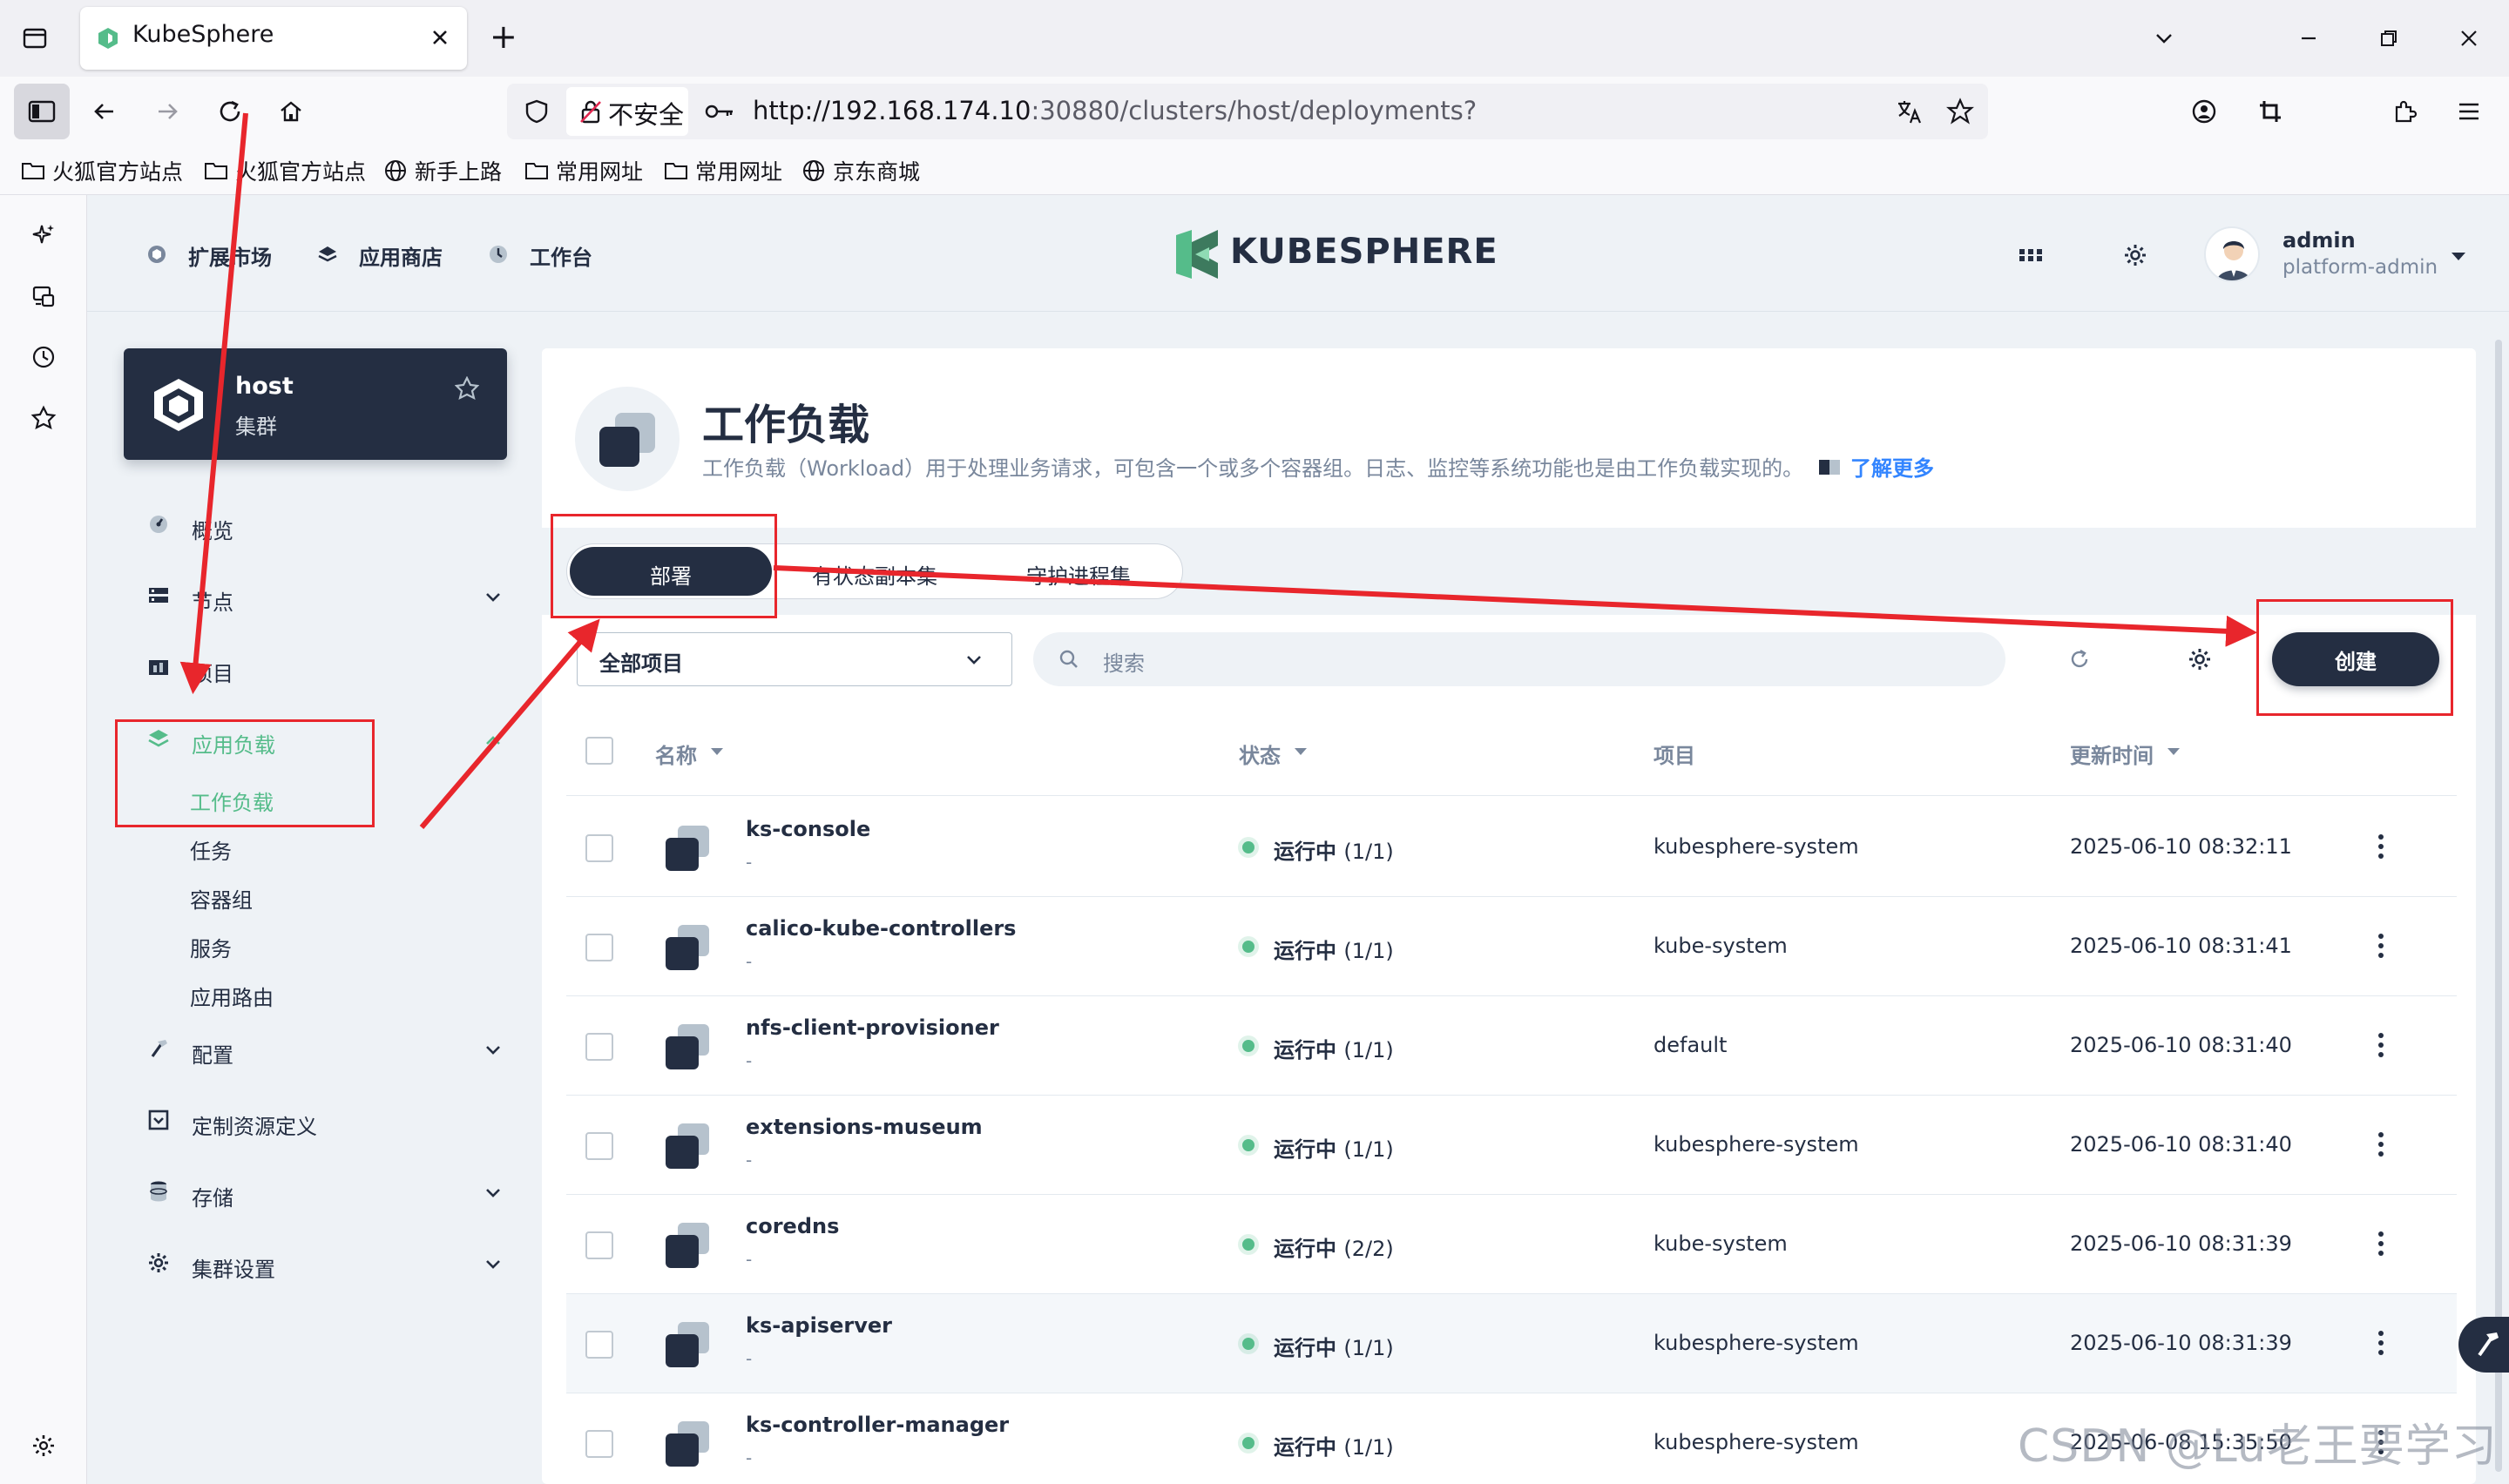 This screenshot has width=2509, height=1484. What do you see at coordinates (819, 1325) in the screenshot?
I see `workload-name-link: ks-apiserver` at bounding box center [819, 1325].